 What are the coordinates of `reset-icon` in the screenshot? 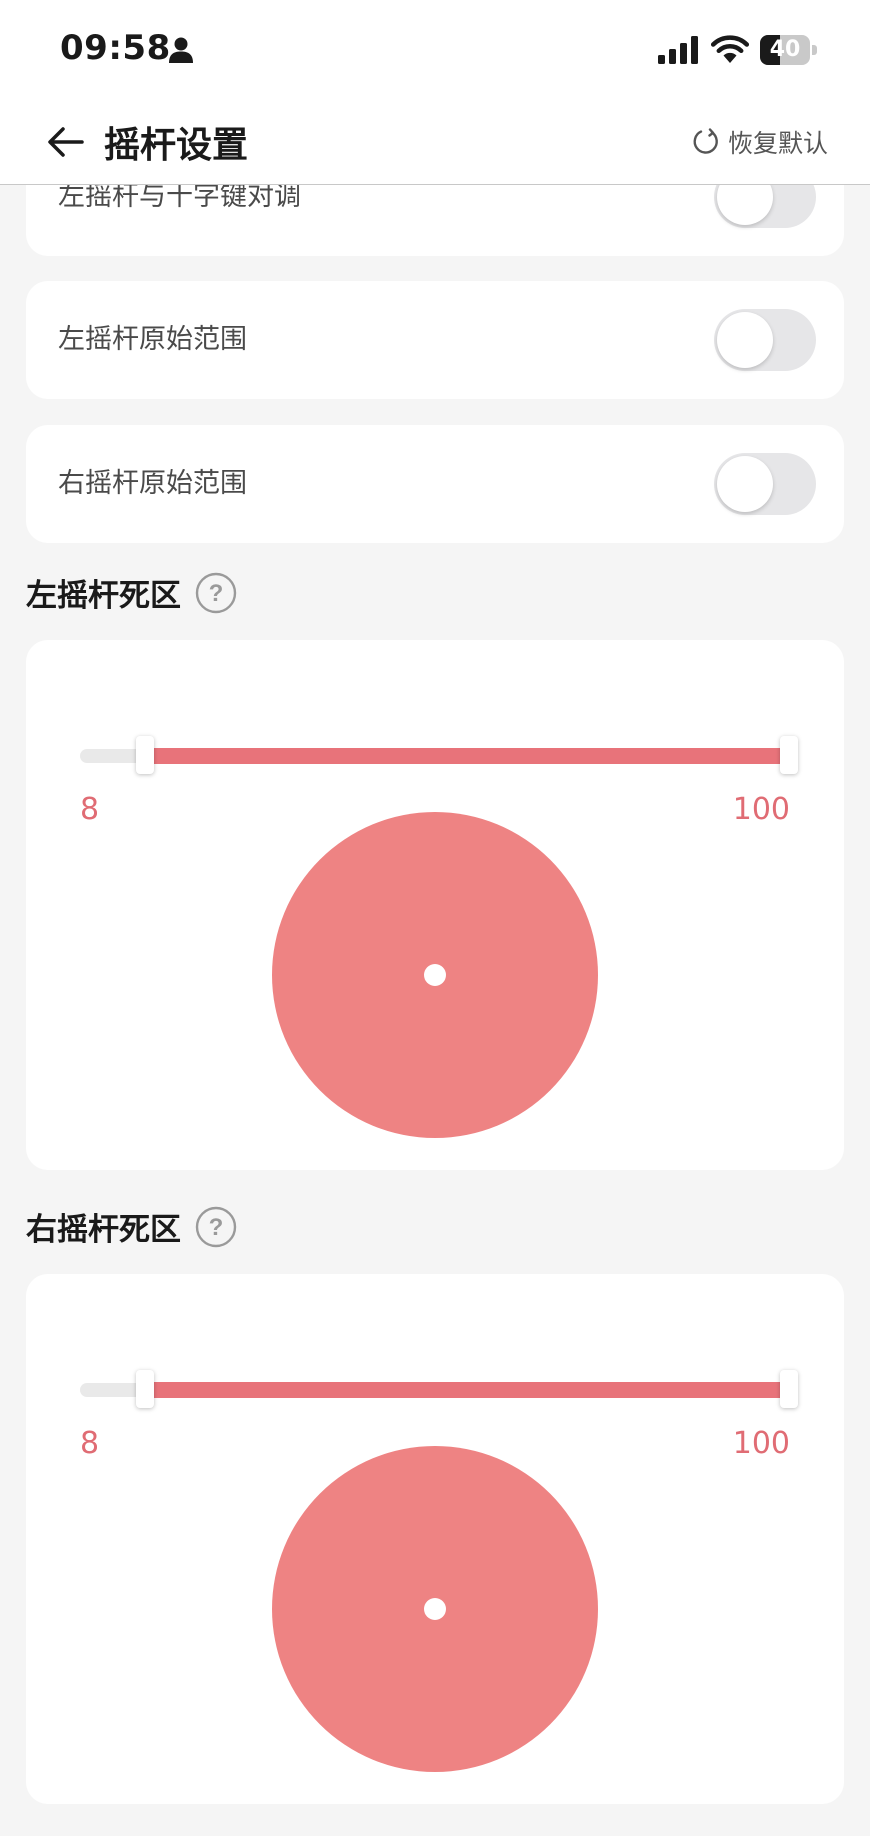 It's located at (705, 141).